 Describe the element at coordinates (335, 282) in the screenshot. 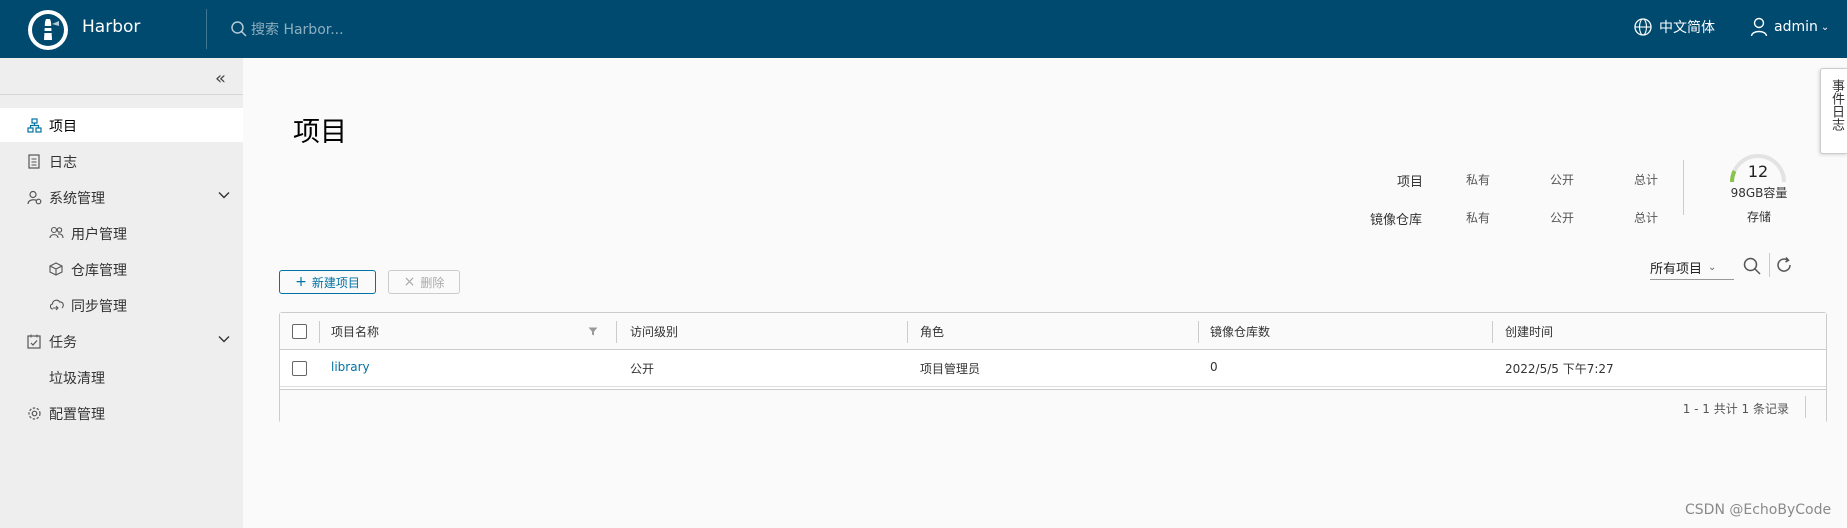

I see `new-project-label: 新建项目` at that location.